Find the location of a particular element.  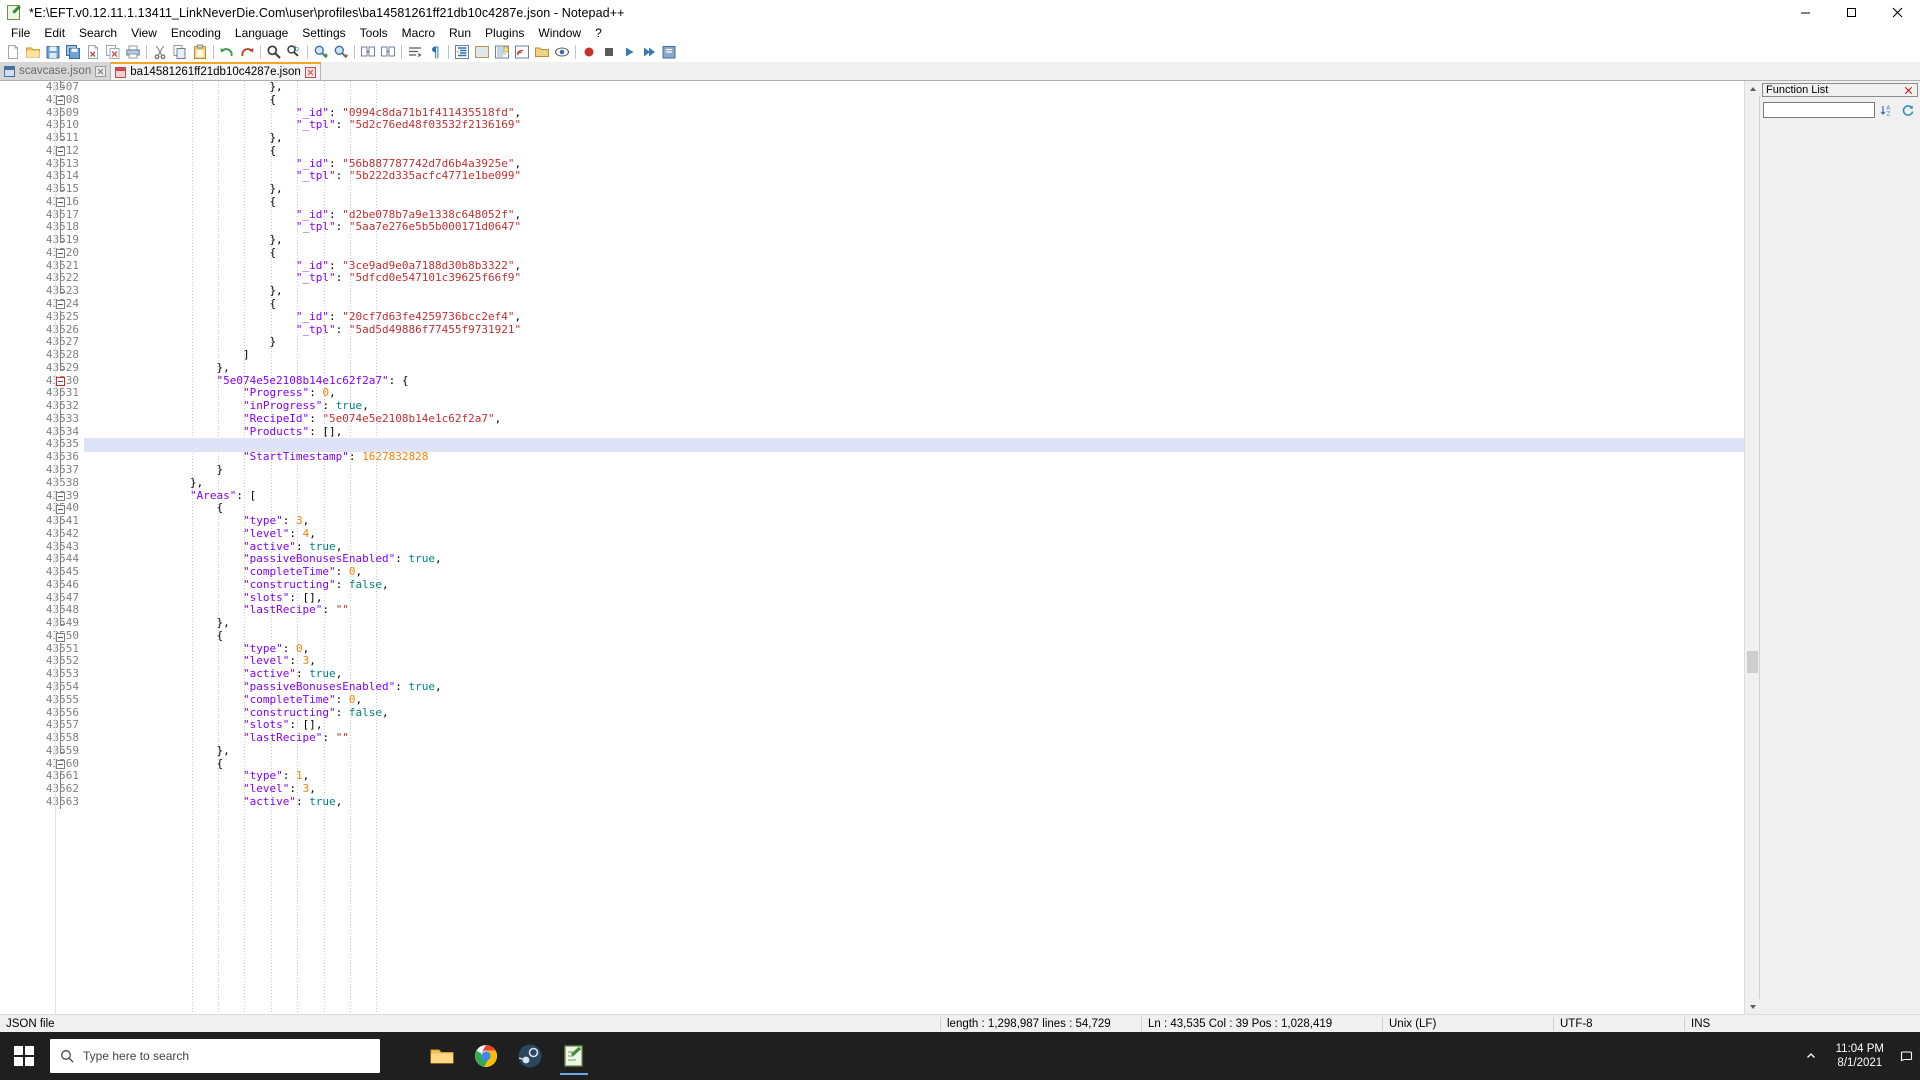

code-folding-column is located at coordinates (60, 547).